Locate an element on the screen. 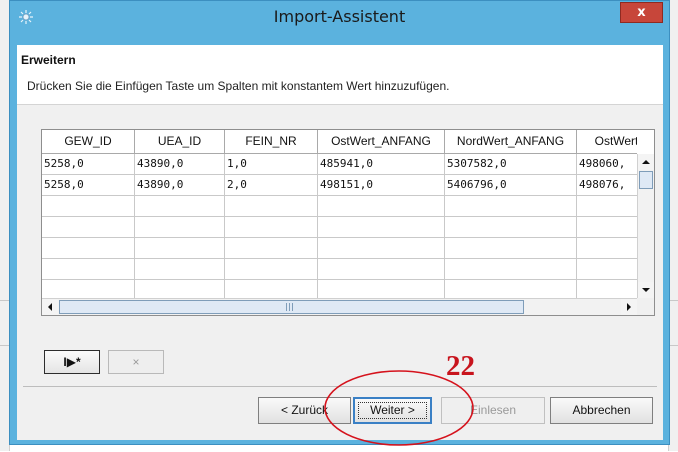  close-button: x is located at coordinates (641, 12).